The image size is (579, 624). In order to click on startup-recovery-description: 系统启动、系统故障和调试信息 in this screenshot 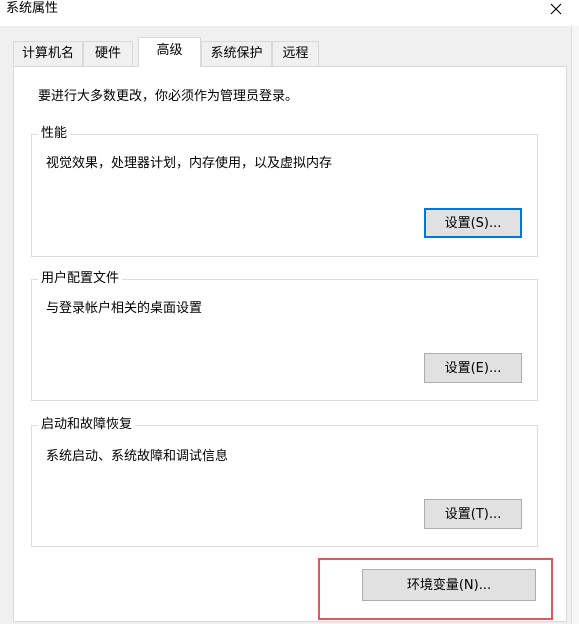, I will do `click(137, 456)`.